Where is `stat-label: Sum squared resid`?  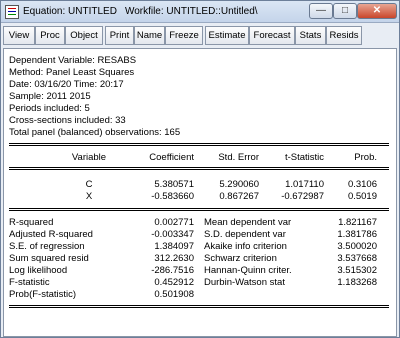 stat-label: Sum squared resid is located at coordinates (49, 258).